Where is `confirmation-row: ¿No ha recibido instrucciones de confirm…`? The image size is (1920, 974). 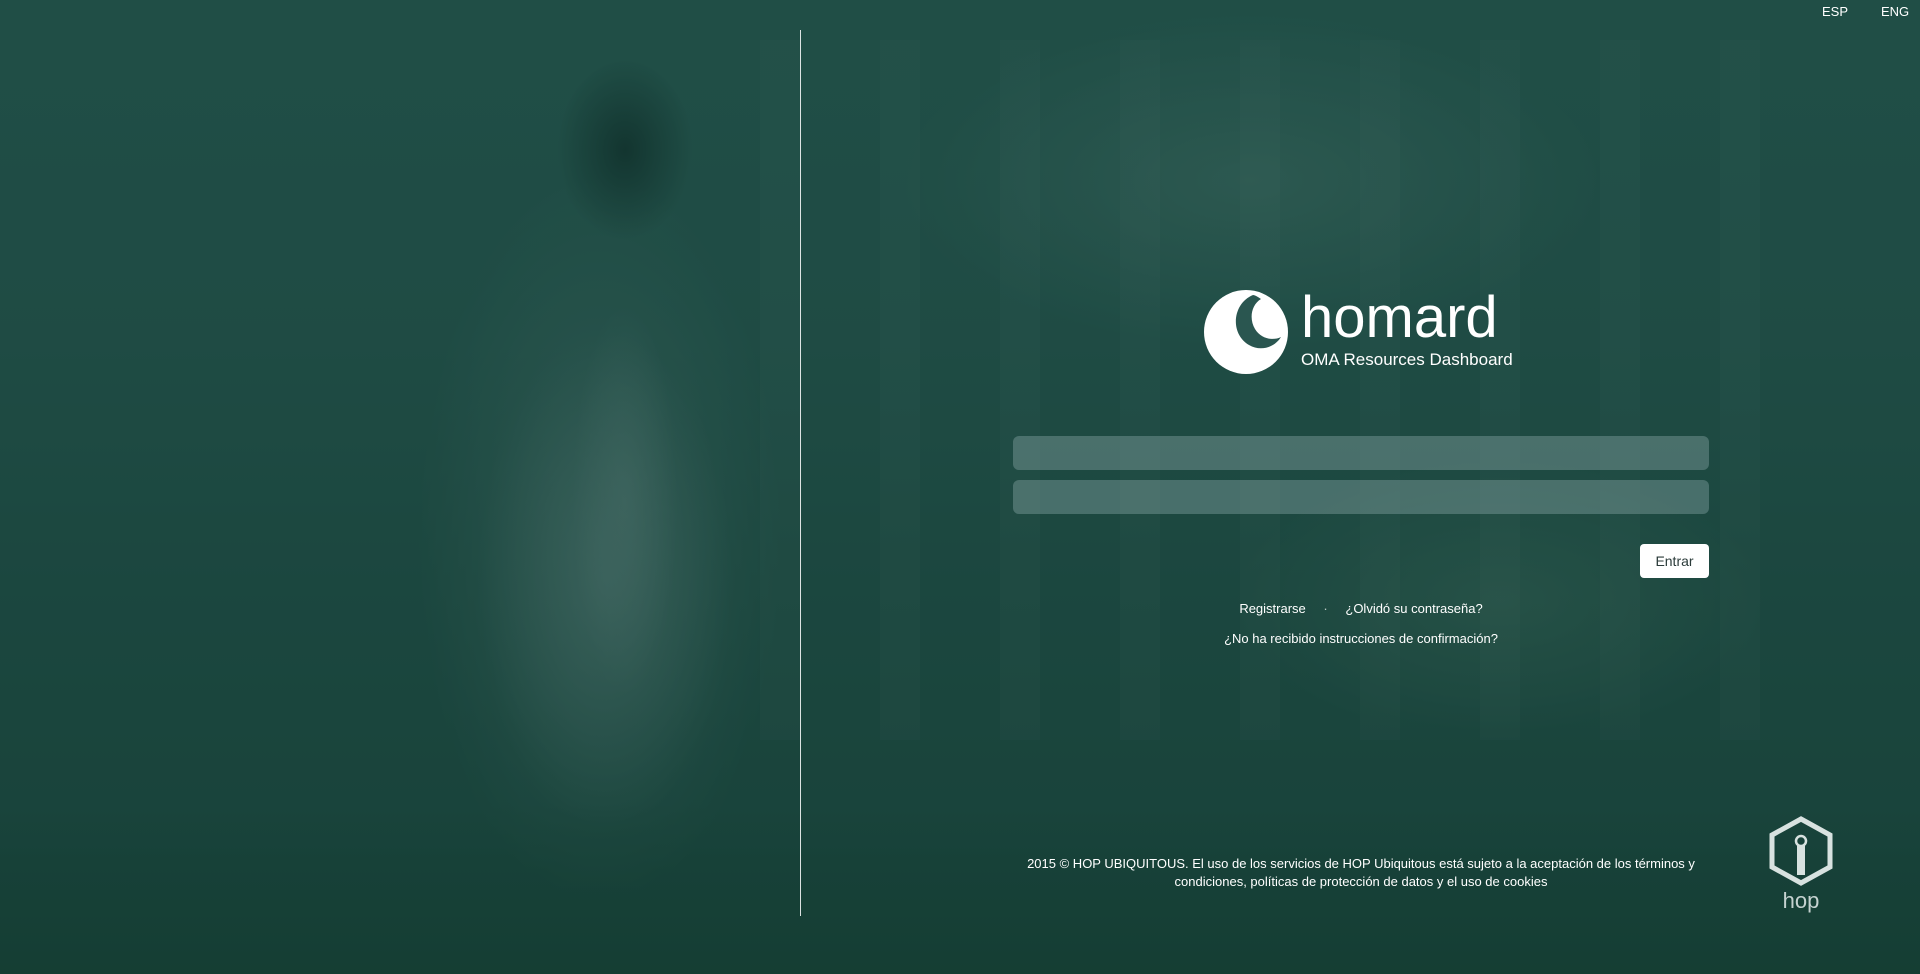
confirmation-row: ¿No ha recibido instrucciones de confirm… is located at coordinates (1361, 638).